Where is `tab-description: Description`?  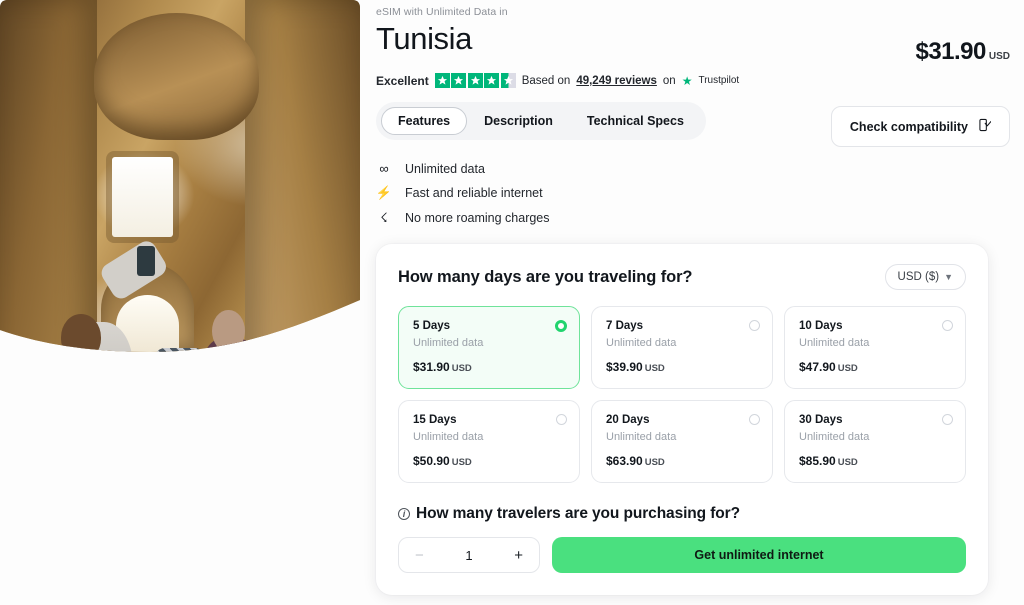 tab-description: Description is located at coordinates (518, 121).